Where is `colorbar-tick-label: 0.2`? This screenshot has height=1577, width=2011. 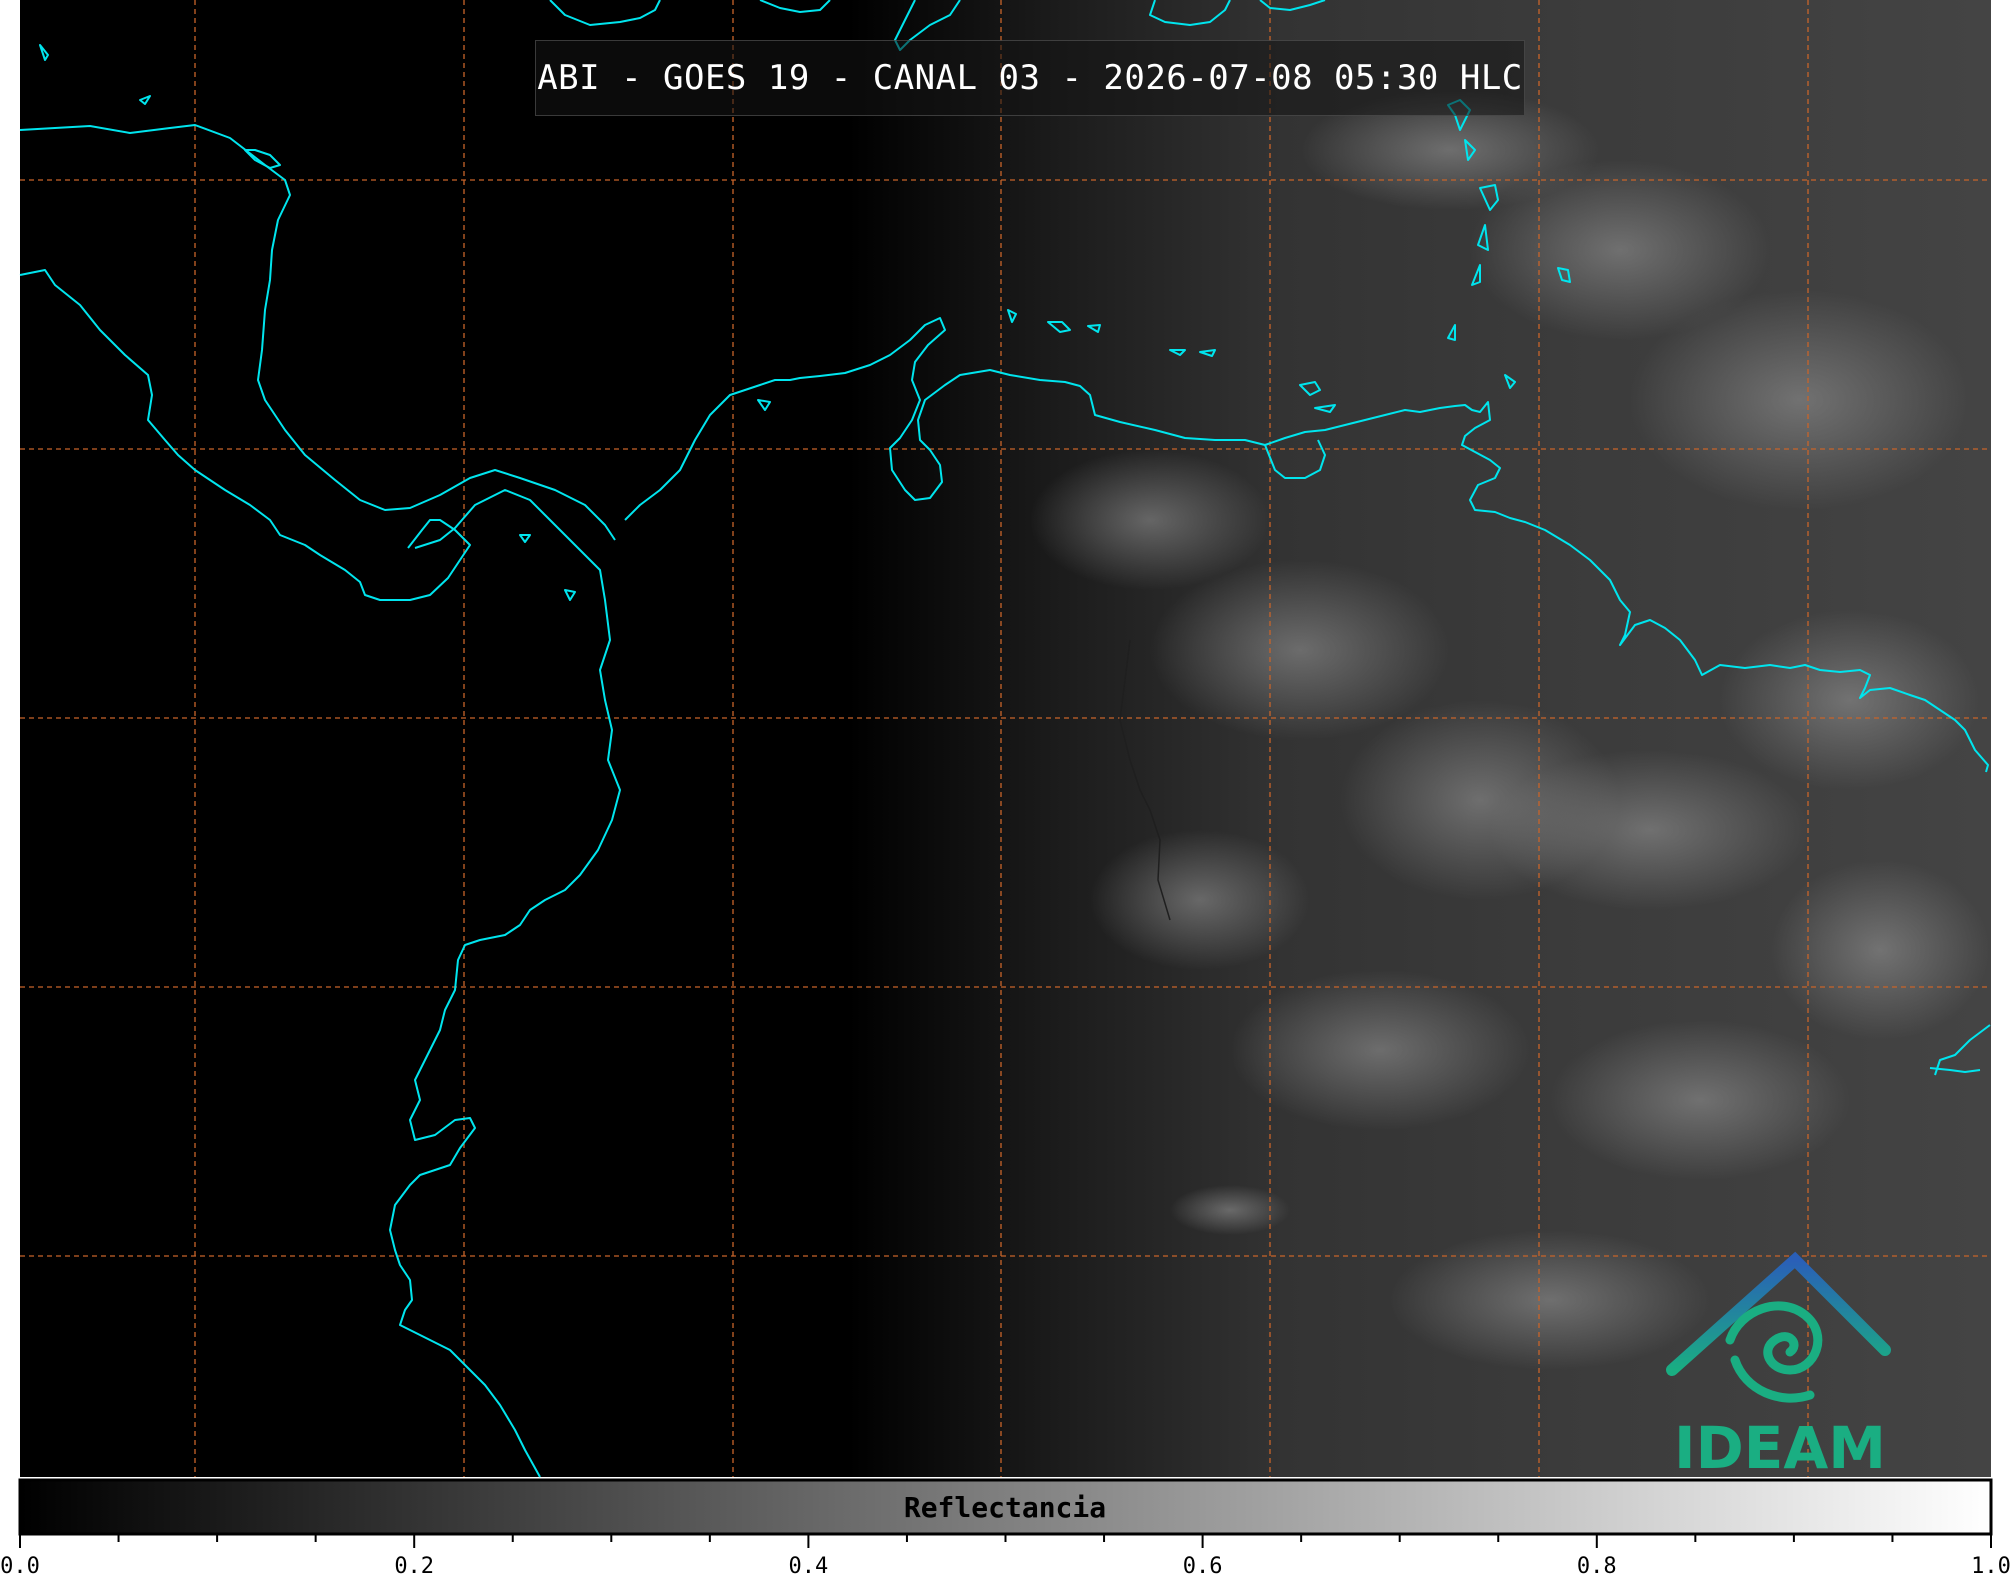 colorbar-tick-label: 0.2 is located at coordinates (414, 1565).